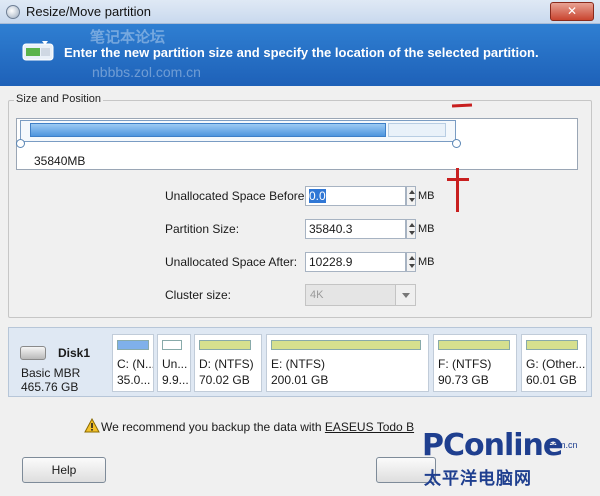  I want to click on unalloc-before-unit: MB, so click(426, 196).